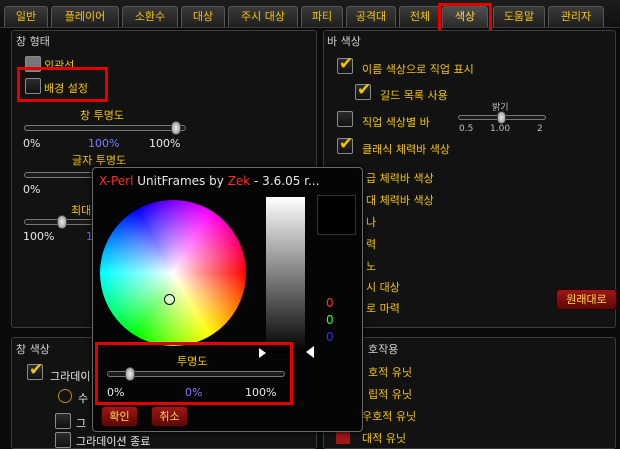 Image resolution: width=620 pixels, height=449 pixels. I want to click on bar-row-1: 급 체력바 색상, so click(400, 178).